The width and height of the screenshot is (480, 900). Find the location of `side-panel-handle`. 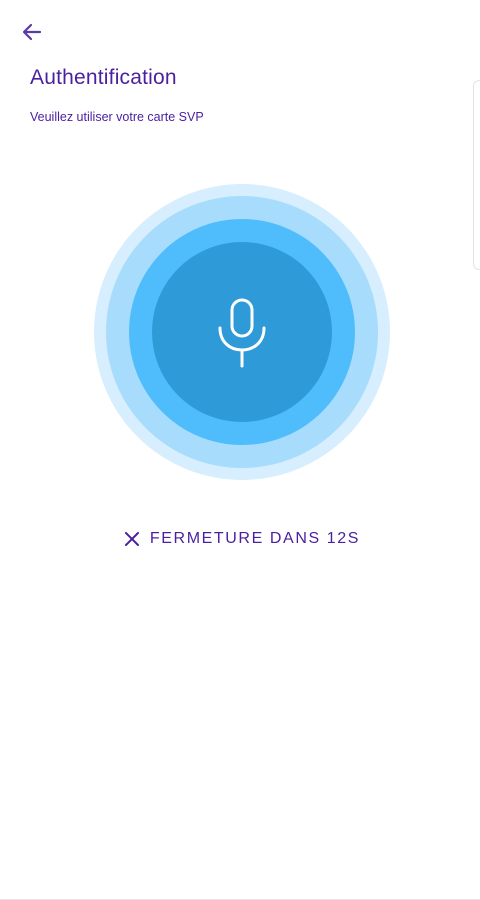

side-panel-handle is located at coordinates (476, 175).